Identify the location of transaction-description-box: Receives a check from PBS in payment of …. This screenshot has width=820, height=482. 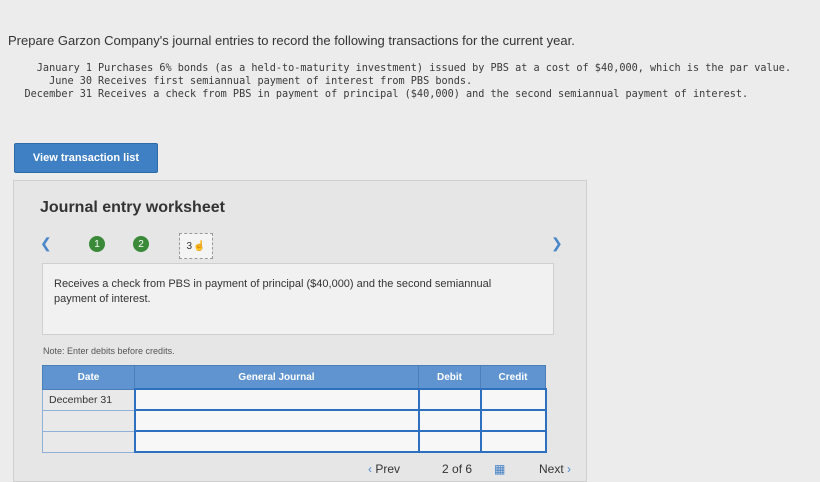
(298, 299).